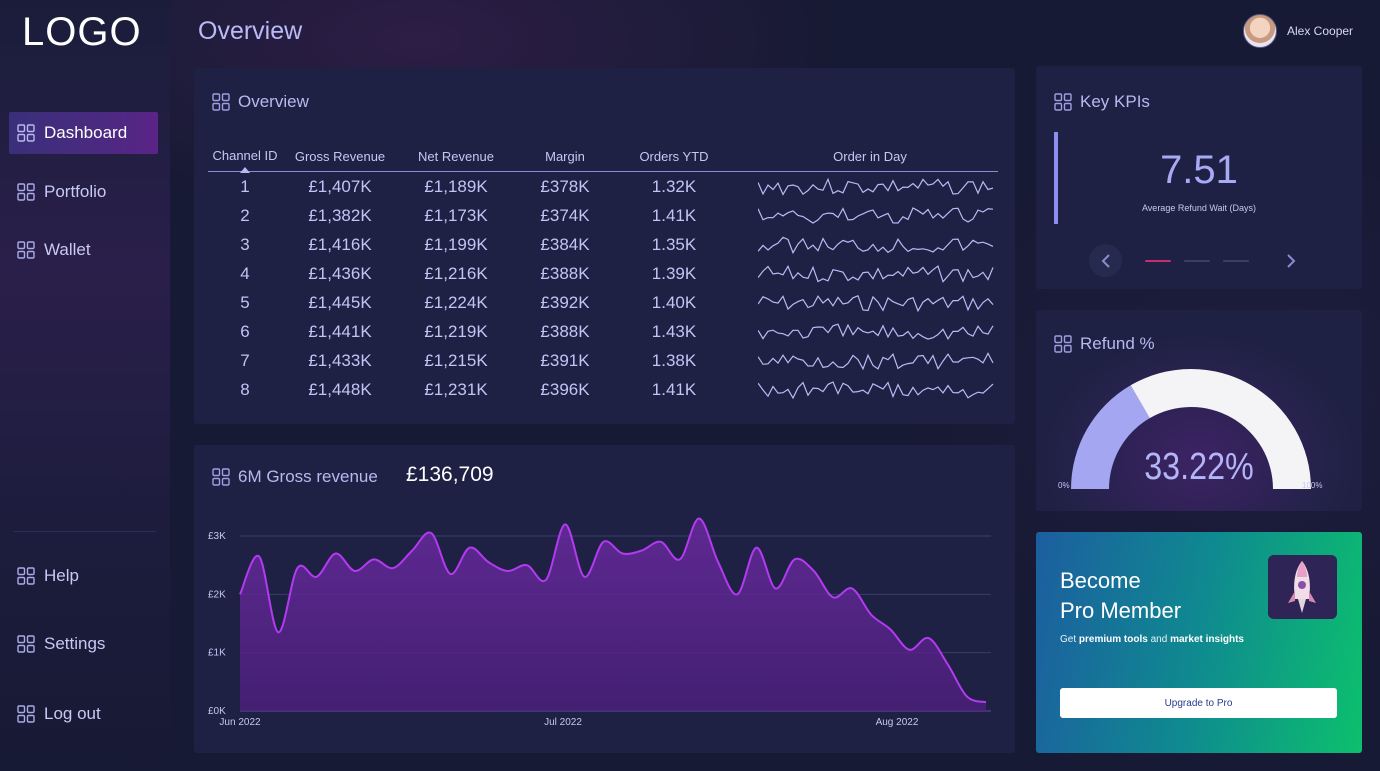 The image size is (1380, 771). What do you see at coordinates (340, 389) in the screenshot?
I see `cell-gross-revenue: £1,448K` at bounding box center [340, 389].